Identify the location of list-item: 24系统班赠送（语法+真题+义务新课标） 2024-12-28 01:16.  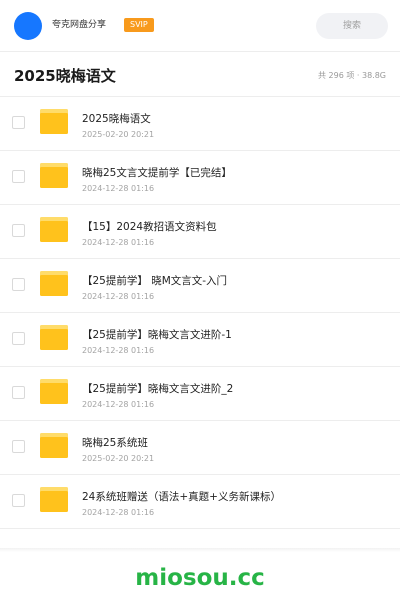
(200, 502).